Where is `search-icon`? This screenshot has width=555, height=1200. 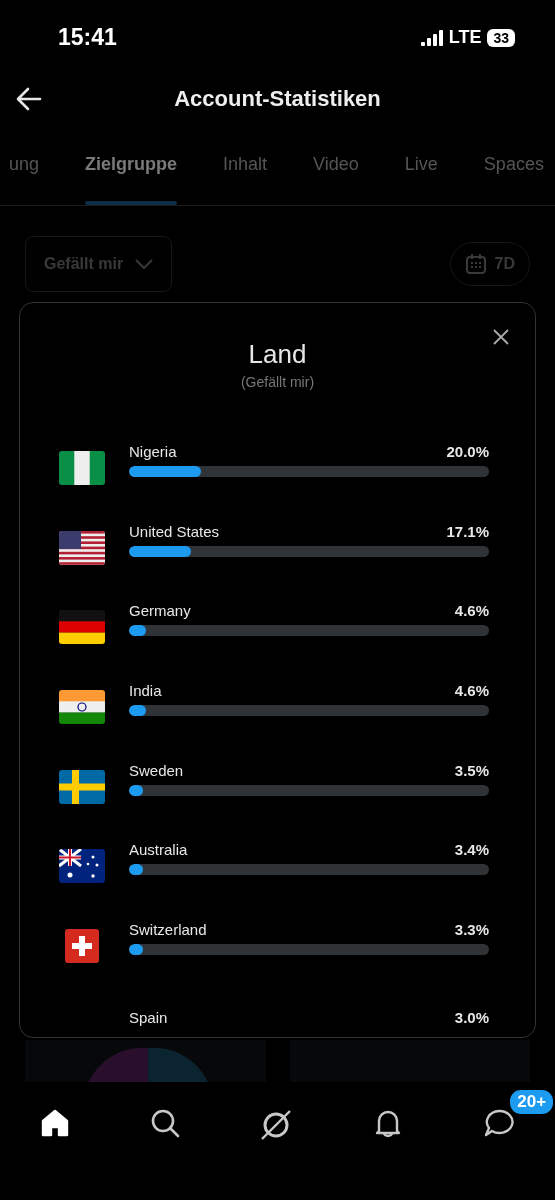
search-icon is located at coordinates (164, 1123).